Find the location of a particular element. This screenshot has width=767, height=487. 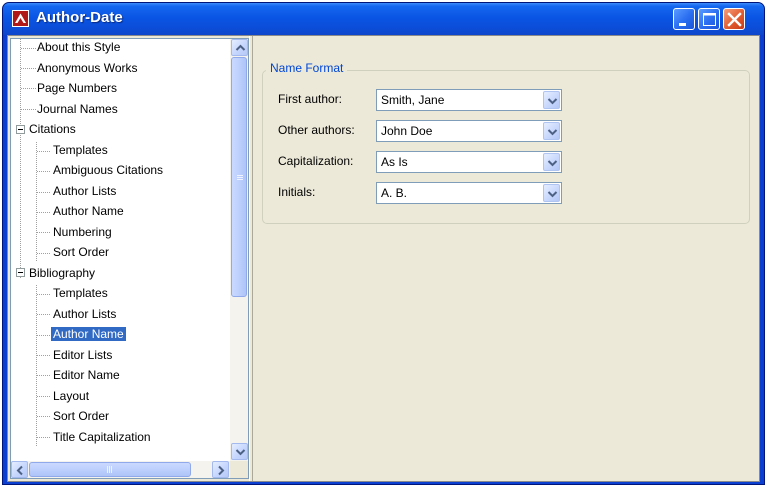

tree-item-layout: Layout is located at coordinates (71, 396).